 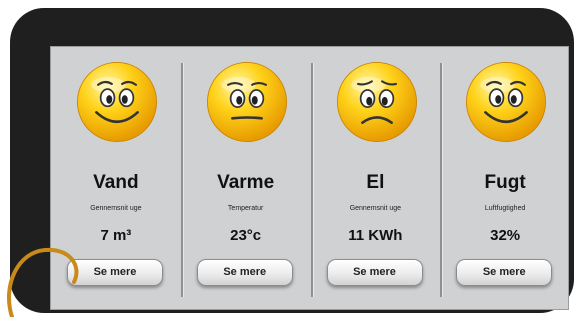 What do you see at coordinates (246, 235) in the screenshot?
I see `tile-value: 23°c` at bounding box center [246, 235].